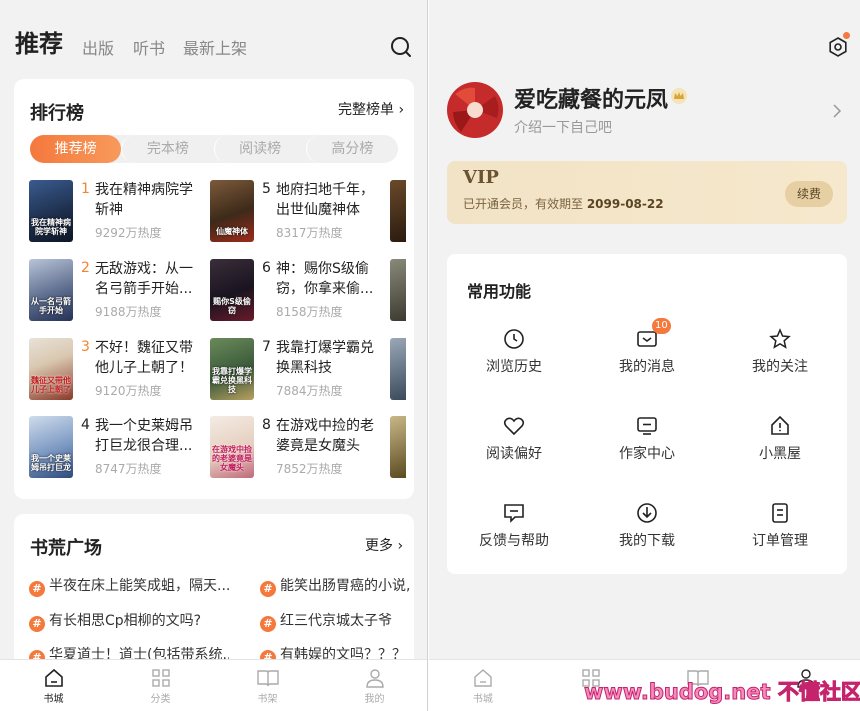 Image resolution: width=860 pixels, height=711 pixels. Describe the element at coordinates (837, 111) in the screenshot. I see `chevron-right-icon` at that location.